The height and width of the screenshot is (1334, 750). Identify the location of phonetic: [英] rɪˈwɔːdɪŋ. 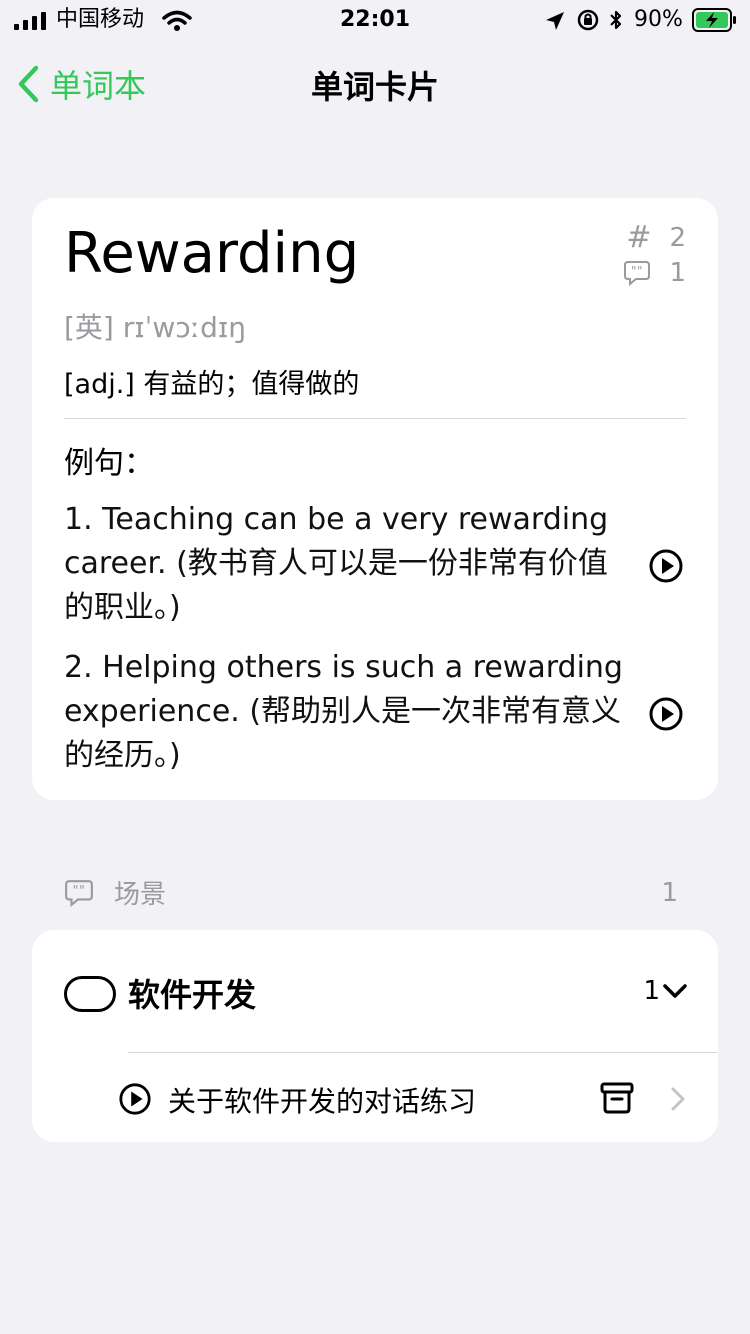
(155, 327).